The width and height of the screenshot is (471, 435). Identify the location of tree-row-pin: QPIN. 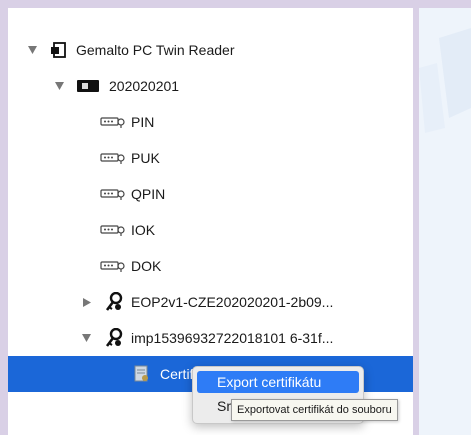
(210, 194).